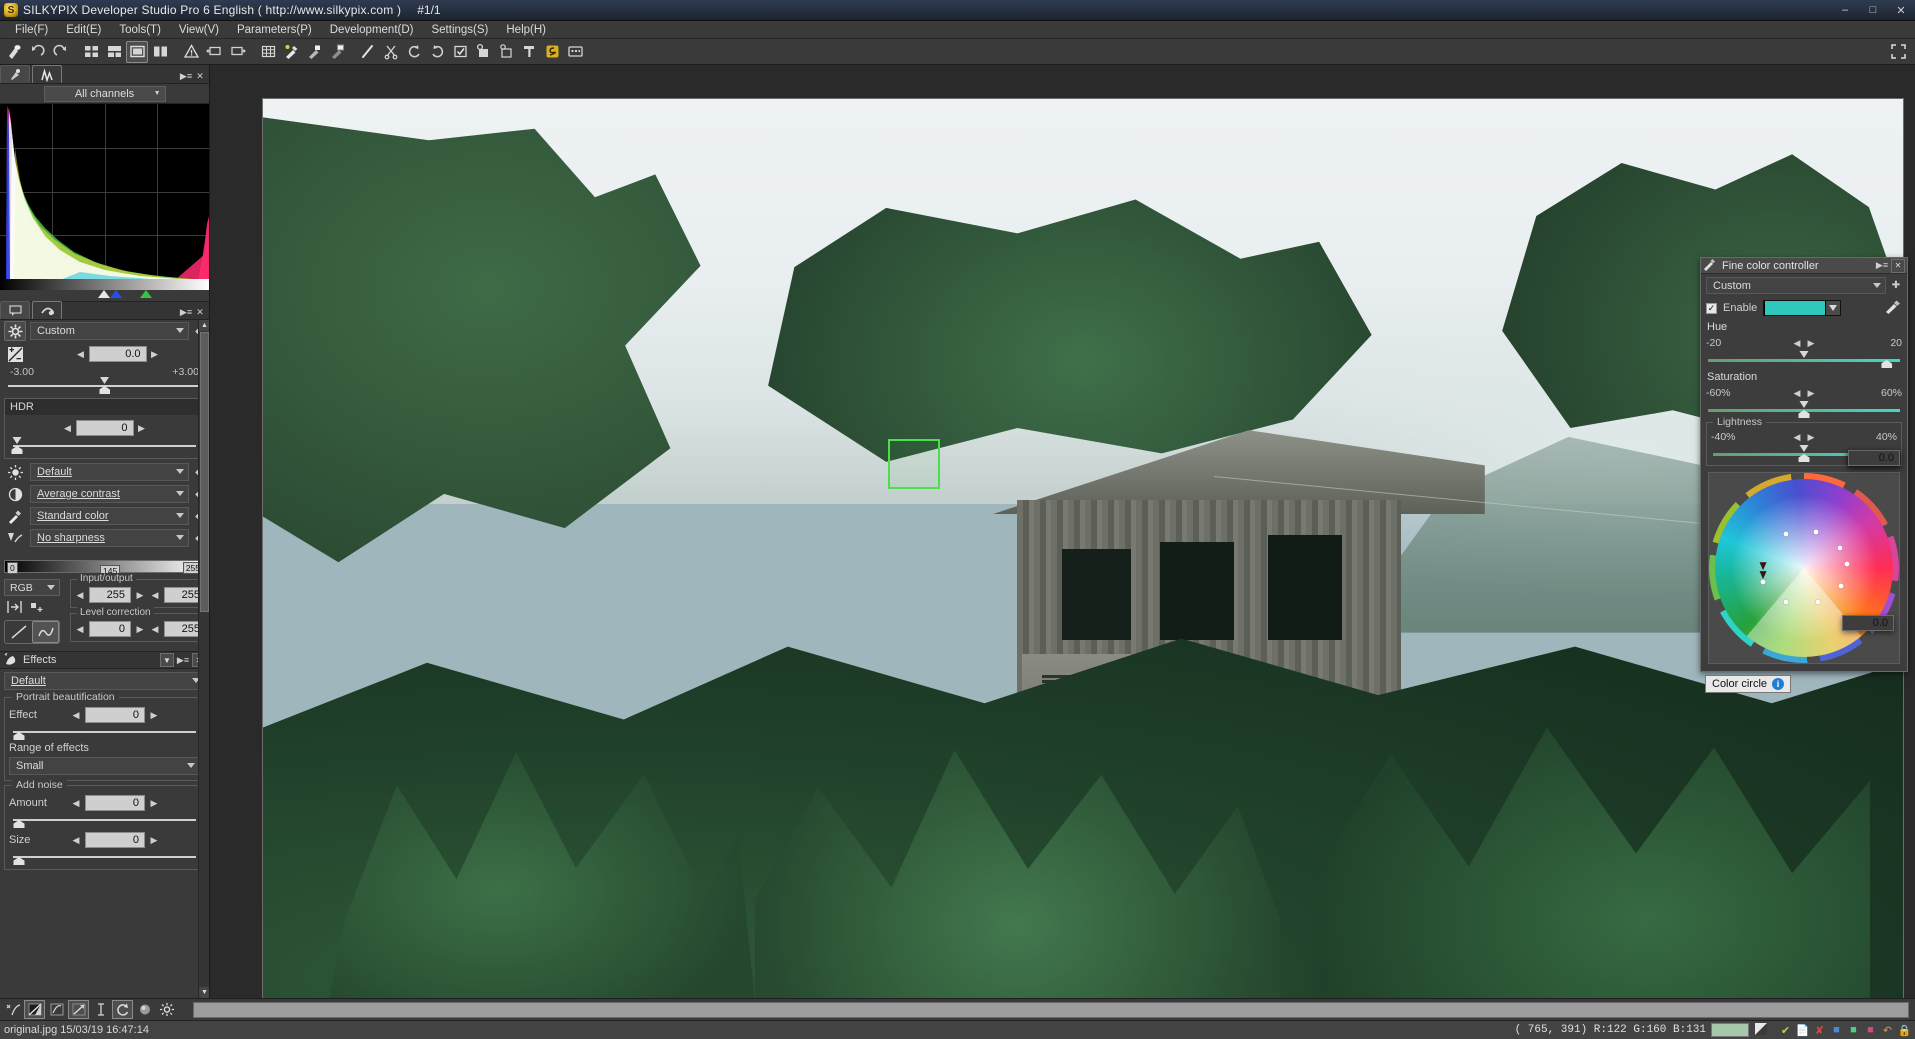  What do you see at coordinates (1811, 437) in the screenshot?
I see `fcc-lightness-increment: ▶` at bounding box center [1811, 437].